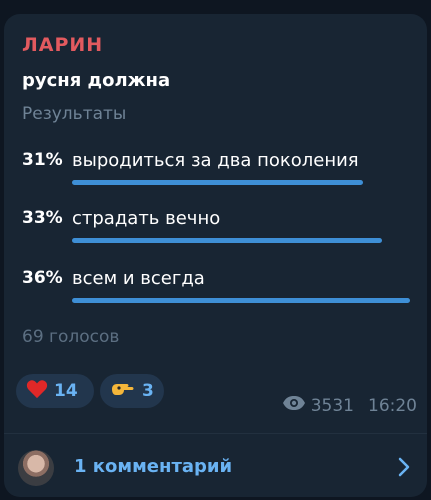 The width and height of the screenshot is (431, 500). I want to click on message-time: 16:20, so click(392, 405).